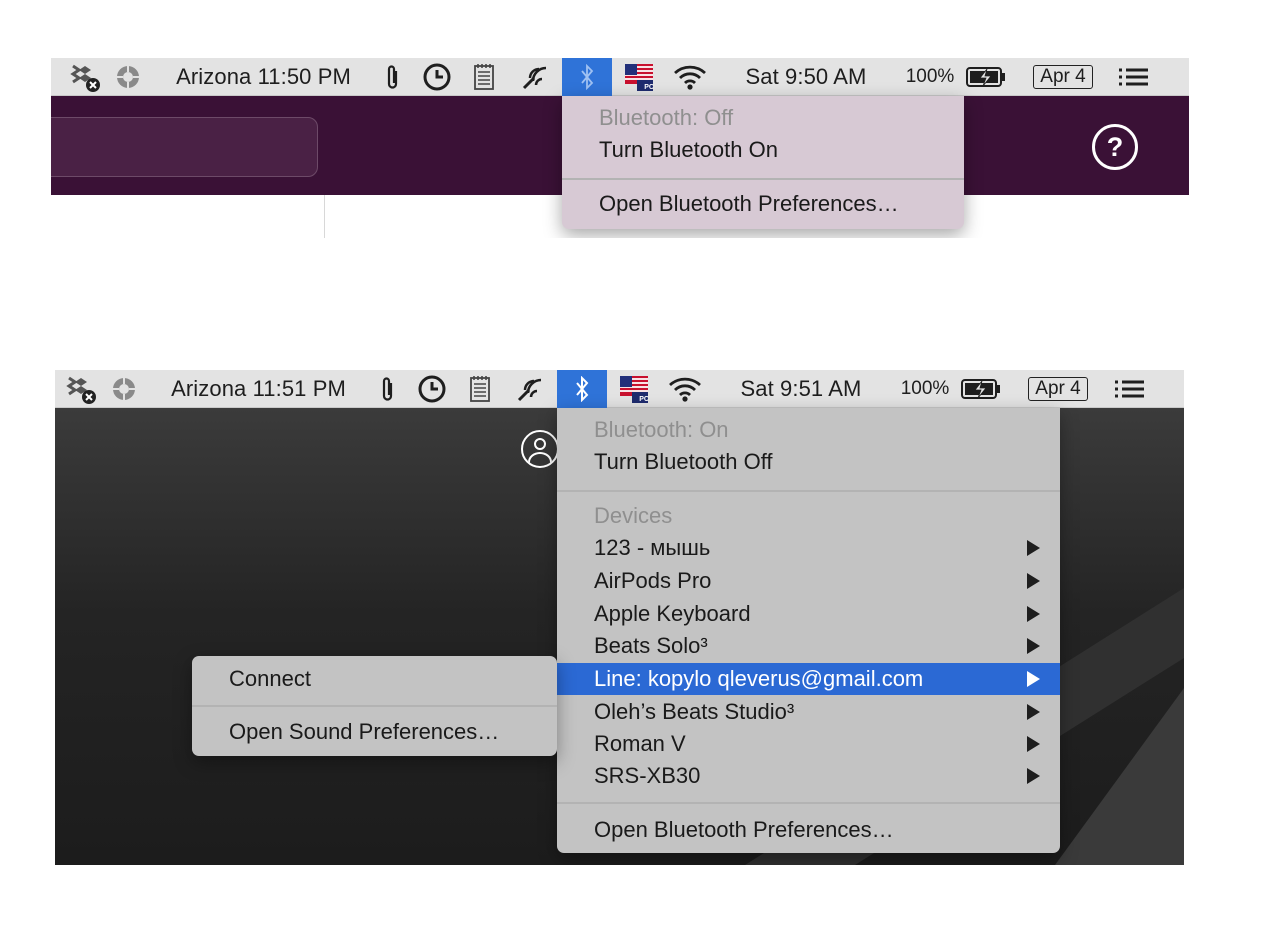 The width and height of the screenshot is (1280, 939). Describe the element at coordinates (808, 776) in the screenshot. I see `device-item-srs-xb30: SRS-XB30` at that location.